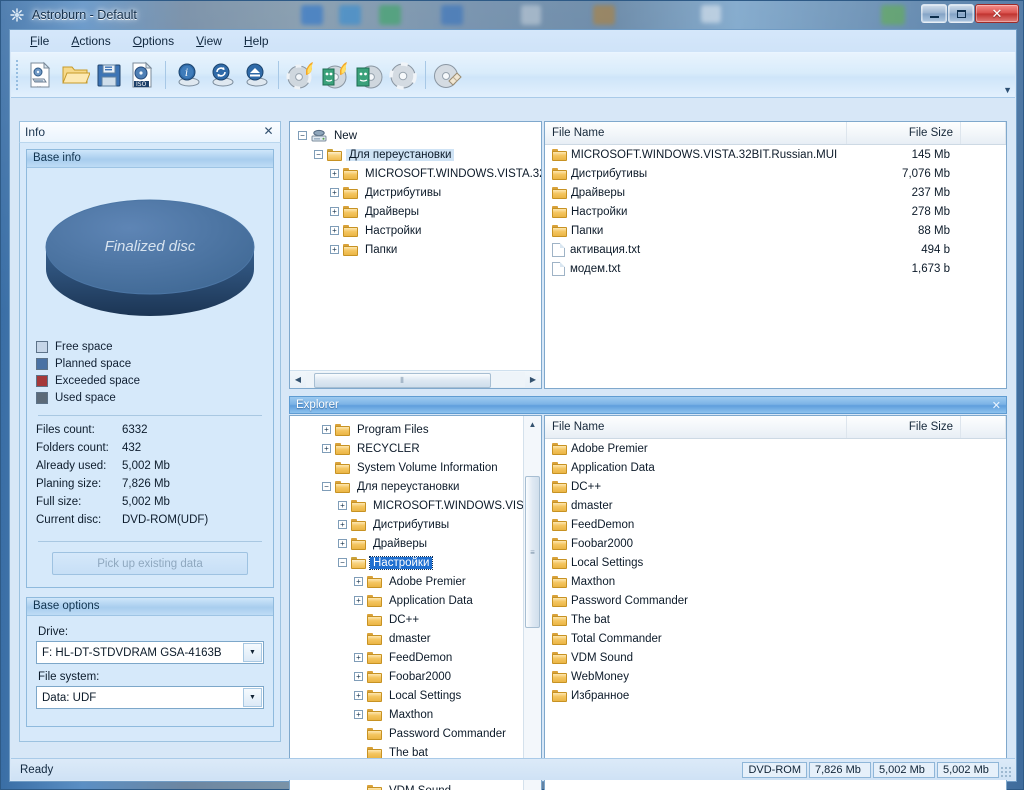  I want to click on table-row: WebMoney, so click(775, 676).